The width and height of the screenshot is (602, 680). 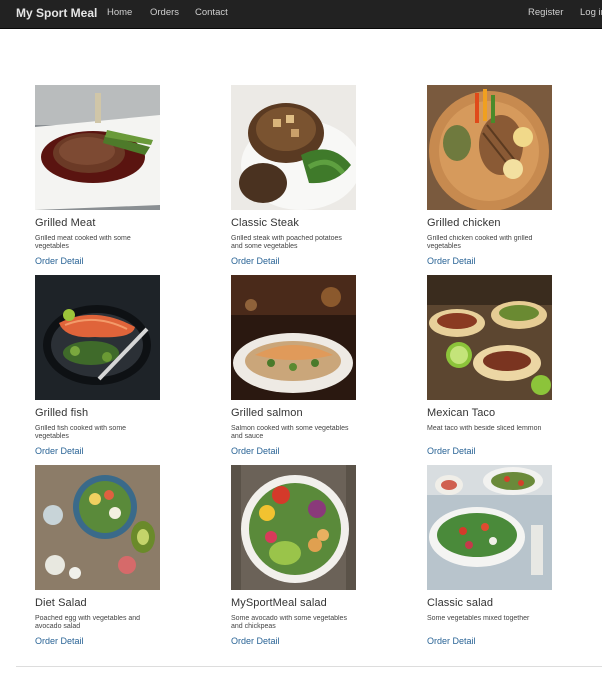 What do you see at coordinates (119, 12) in the screenshot?
I see `nav-link-home: Home` at bounding box center [119, 12].